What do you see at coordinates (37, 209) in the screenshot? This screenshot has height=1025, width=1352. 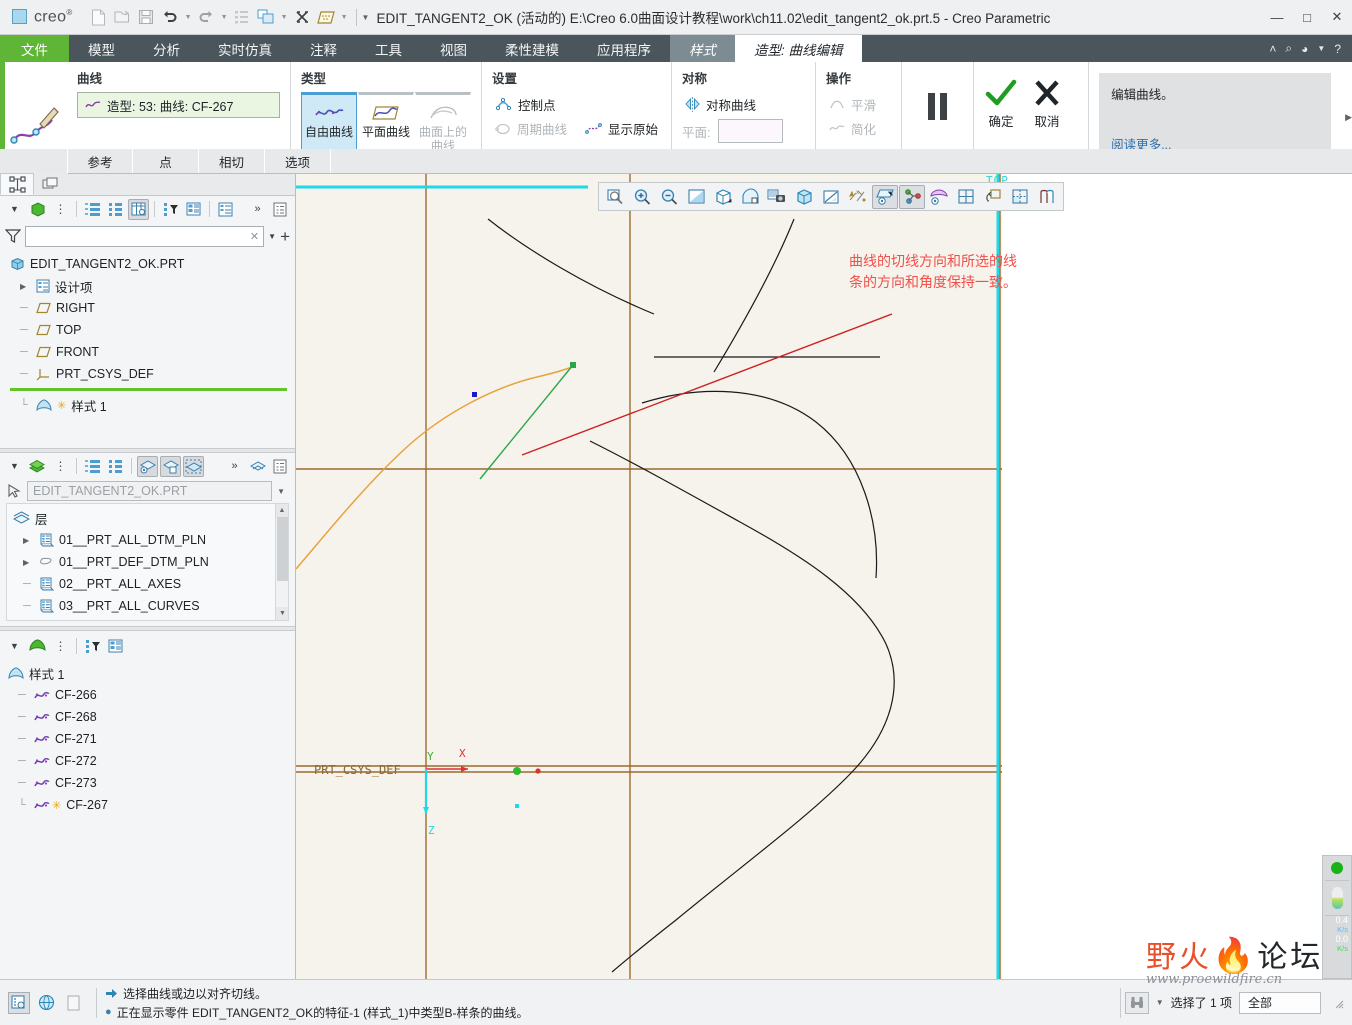 I see `tree-model-cube-icon` at bounding box center [37, 209].